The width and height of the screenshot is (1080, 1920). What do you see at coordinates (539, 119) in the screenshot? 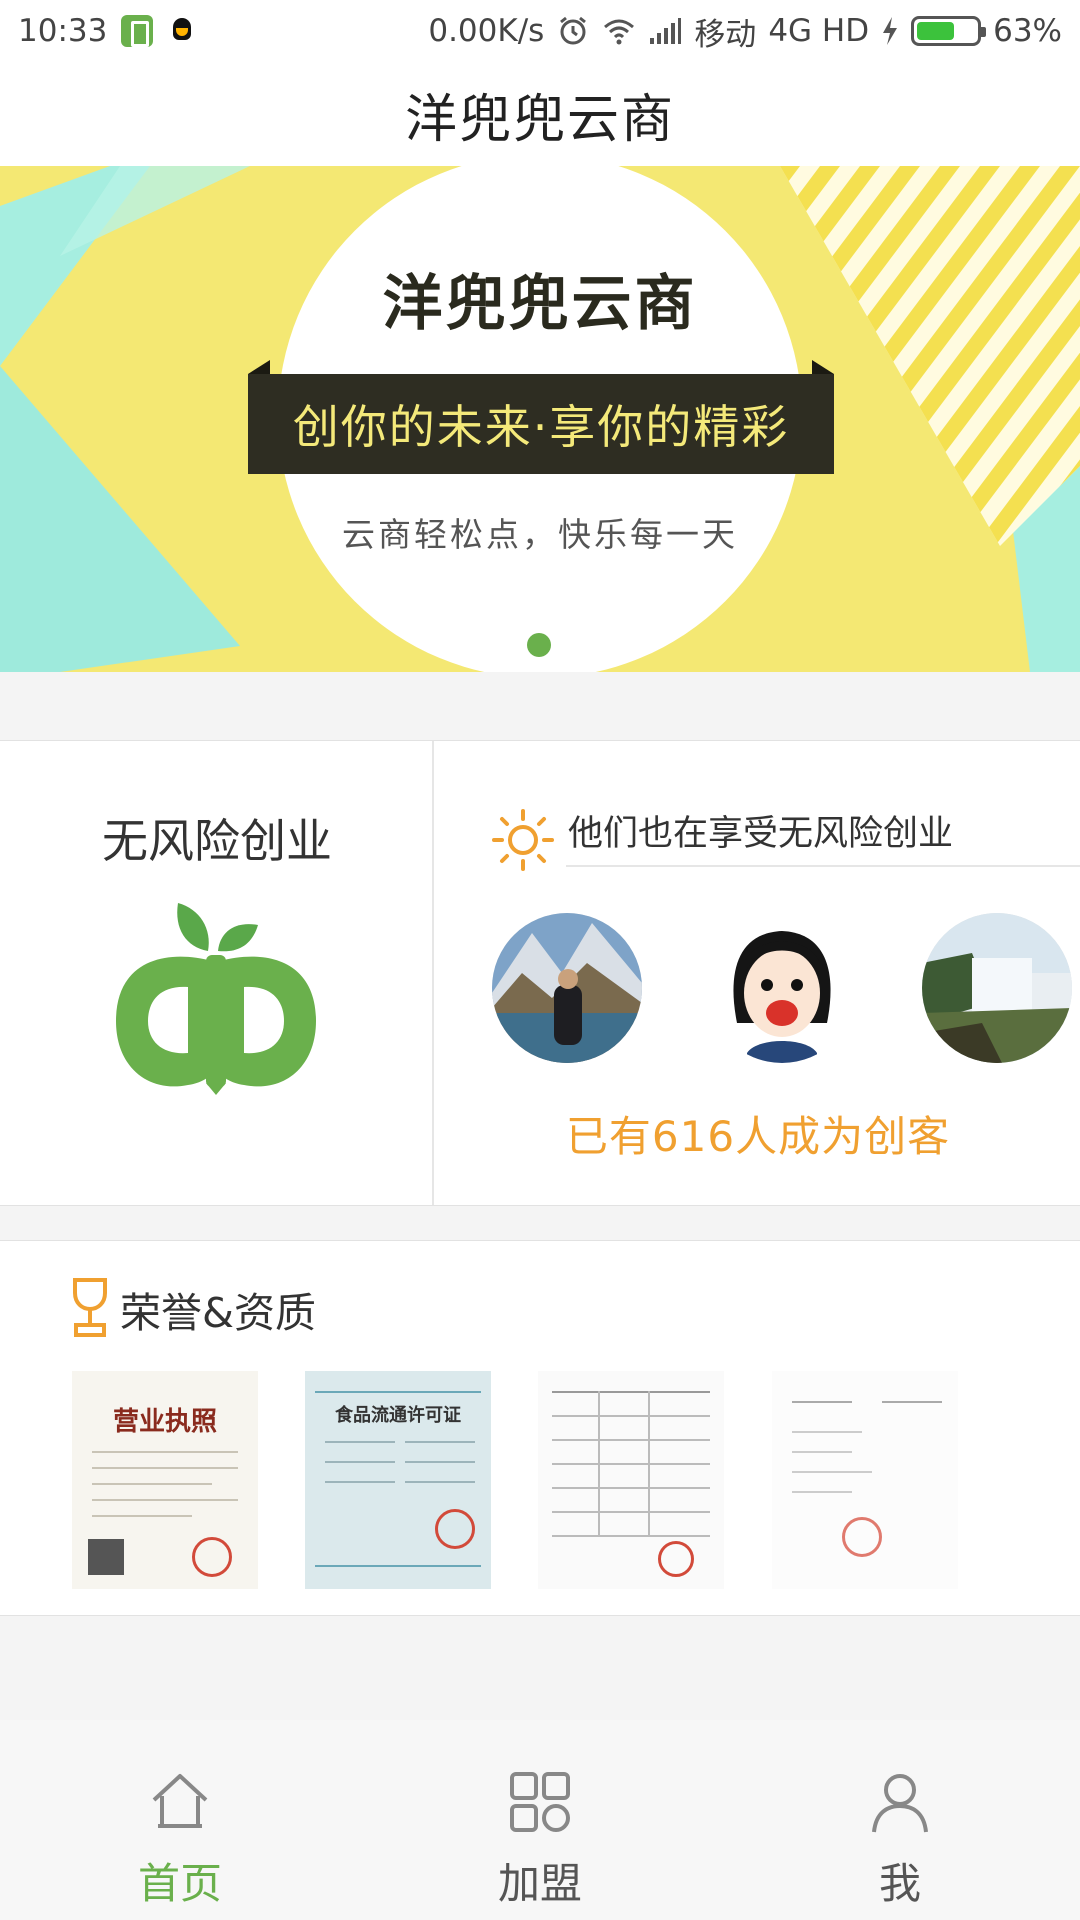
I see `page-title: 洋兜兜云商` at bounding box center [539, 119].